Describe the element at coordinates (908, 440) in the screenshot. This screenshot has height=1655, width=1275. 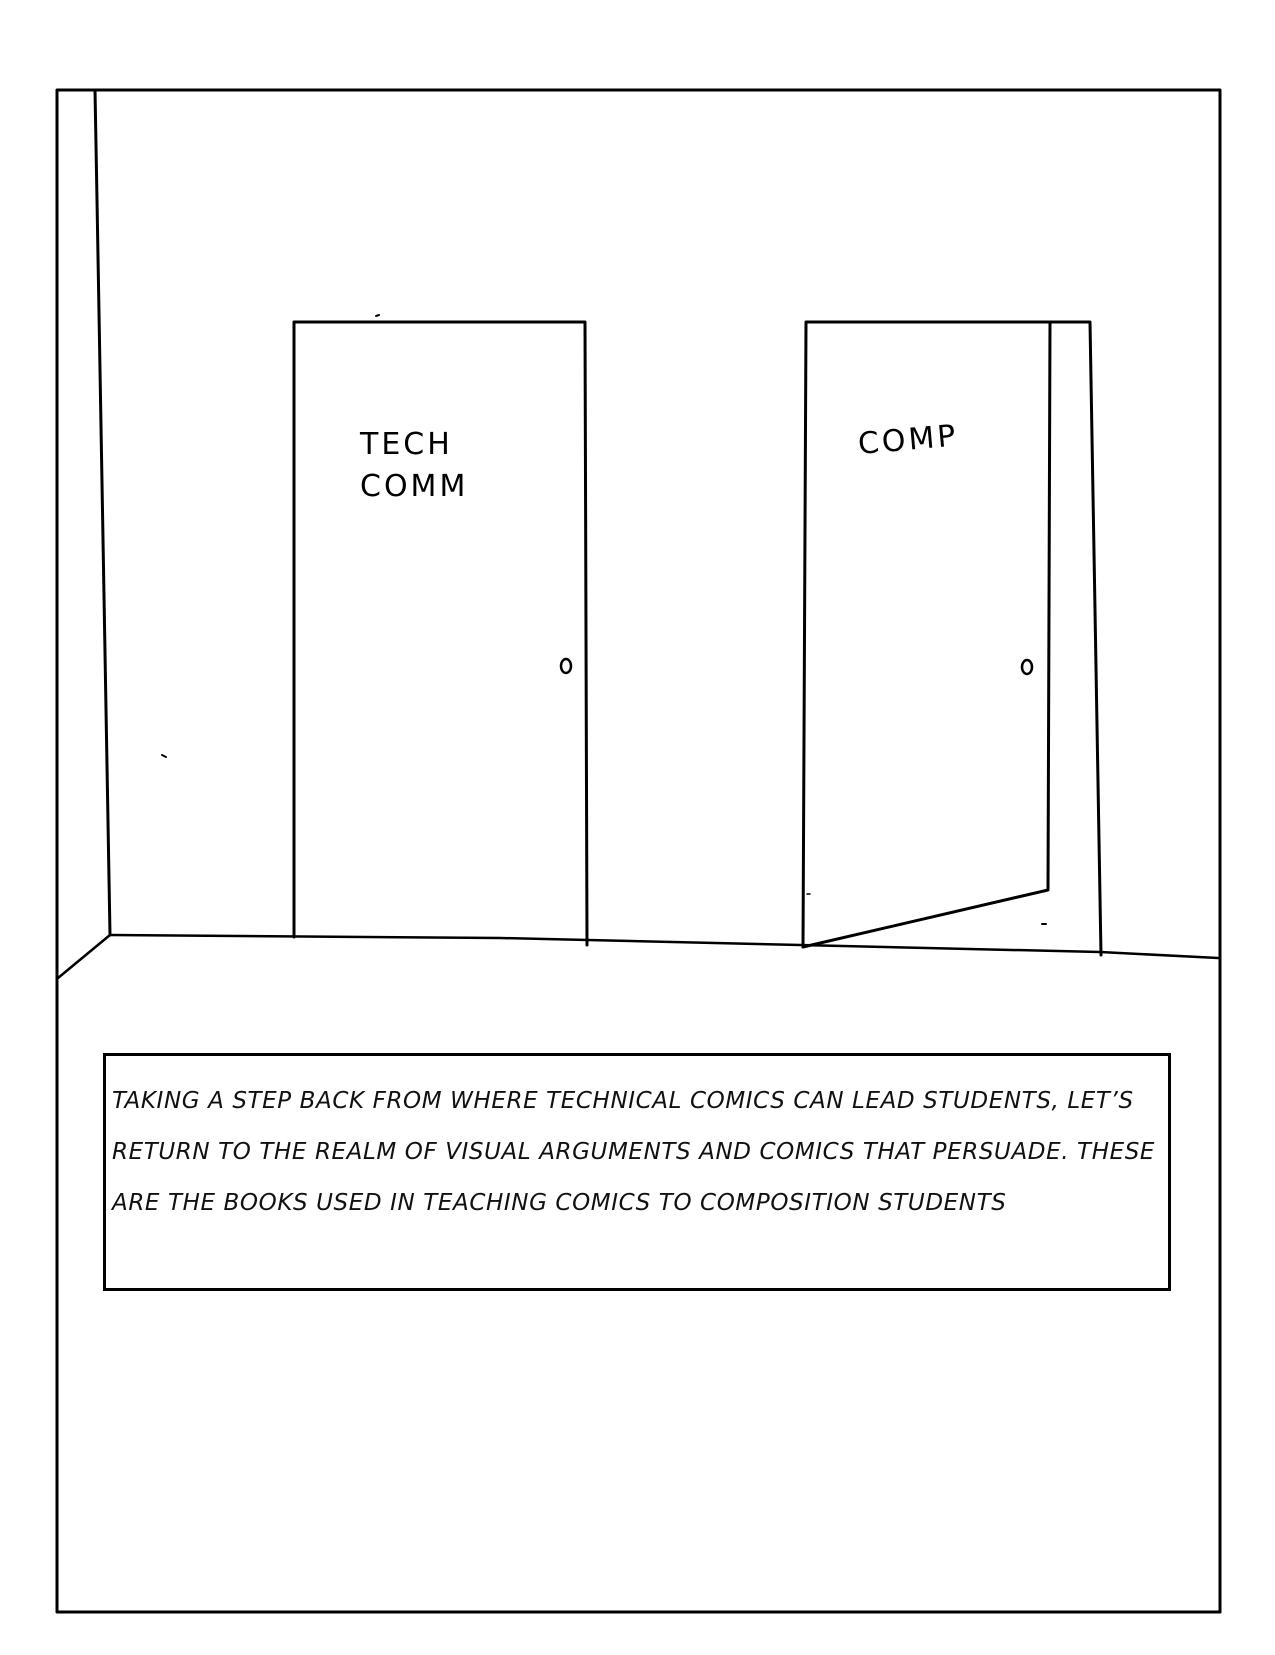
I see `comp-door-label: COMP` at that location.